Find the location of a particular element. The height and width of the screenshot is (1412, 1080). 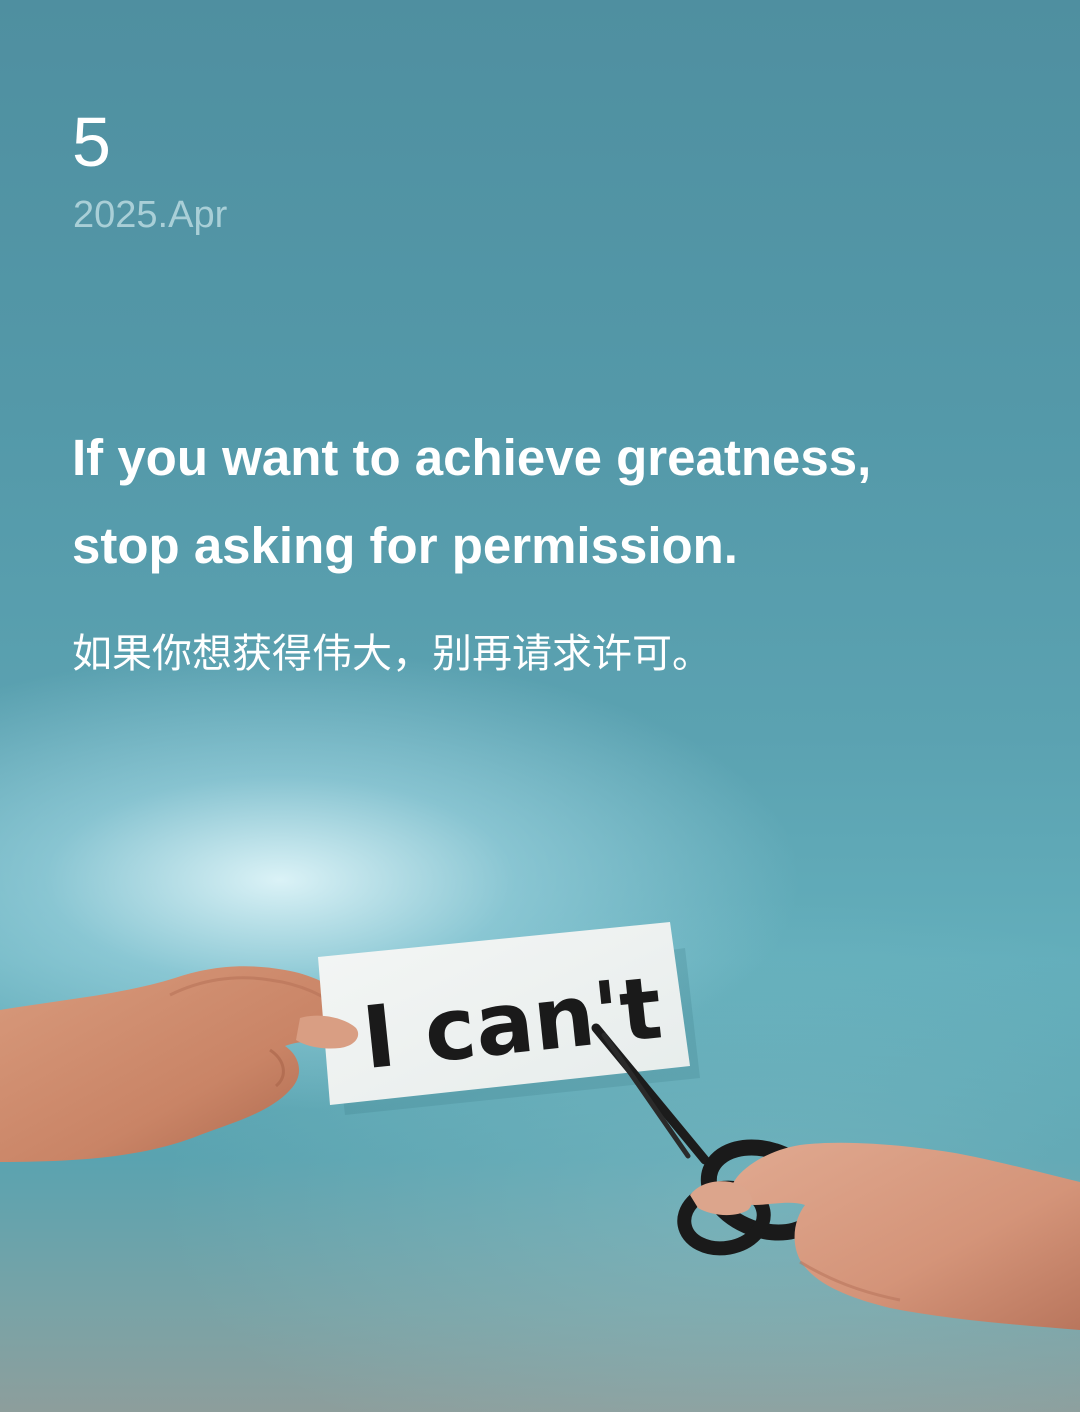

quote-english-line-1: If you want to achieve greatness, is located at coordinates (472, 457).